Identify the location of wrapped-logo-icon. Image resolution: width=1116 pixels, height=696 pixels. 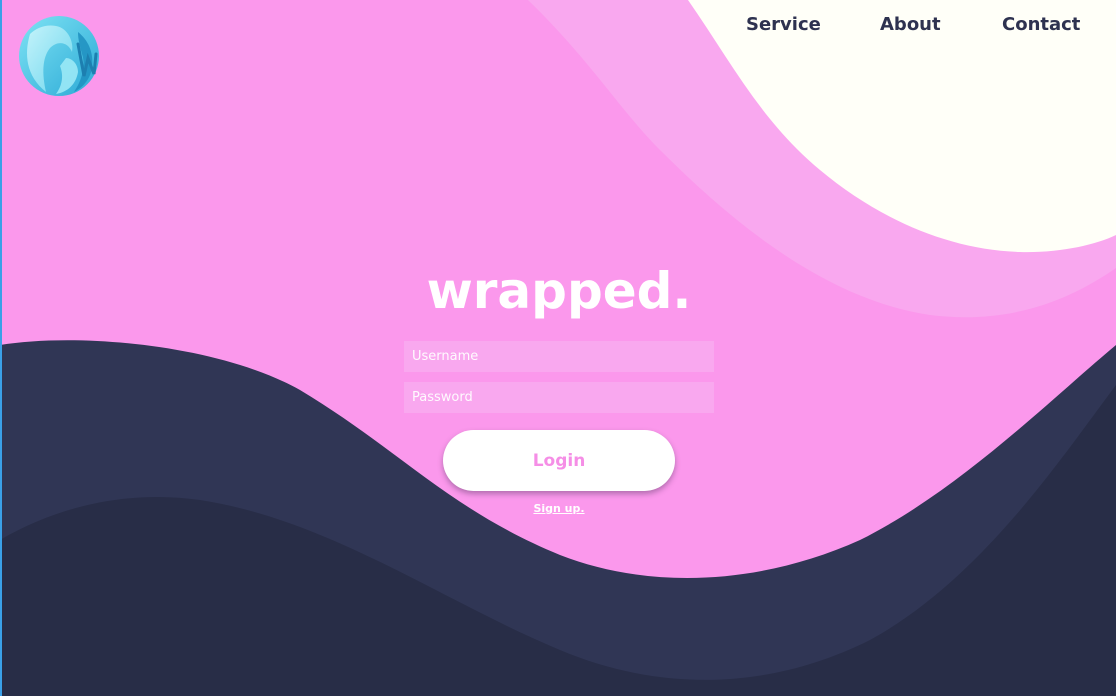
(59, 56).